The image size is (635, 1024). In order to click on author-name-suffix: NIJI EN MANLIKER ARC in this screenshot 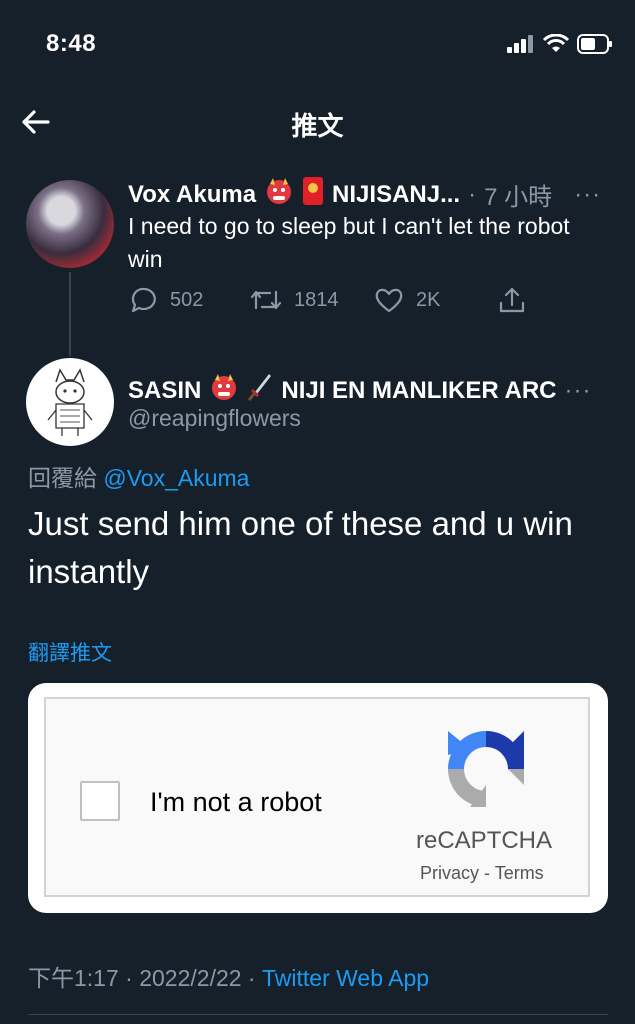, I will do `click(418, 391)`.